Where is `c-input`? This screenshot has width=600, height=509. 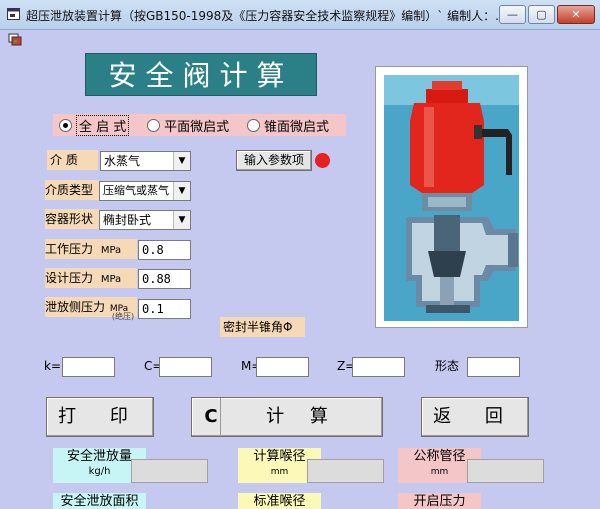
c-input is located at coordinates (185, 367).